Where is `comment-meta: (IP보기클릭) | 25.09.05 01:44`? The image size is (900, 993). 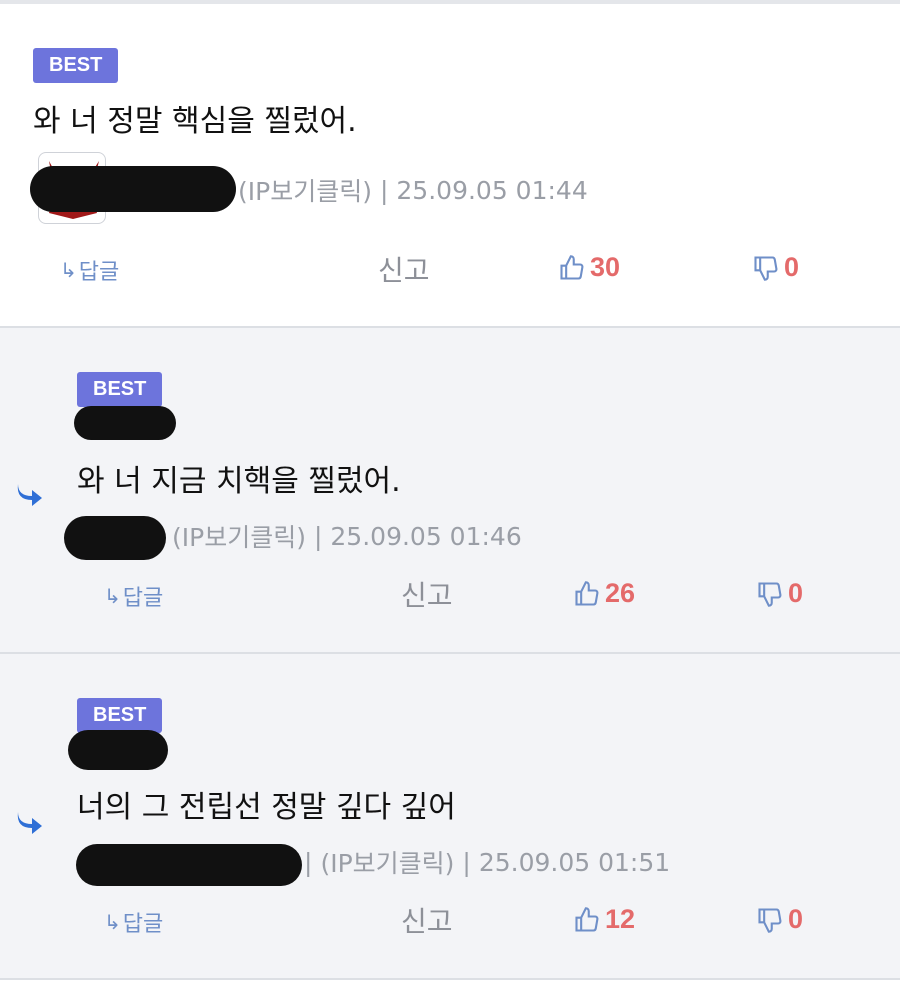
comment-meta: (IP보기클릭) | 25.09.05 01:44 is located at coordinates (413, 190).